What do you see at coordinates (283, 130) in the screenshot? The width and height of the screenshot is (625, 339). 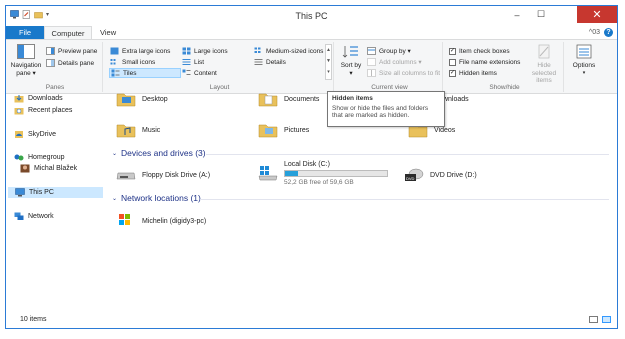 I see `folder-tile-pictures: Pictures` at bounding box center [283, 130].